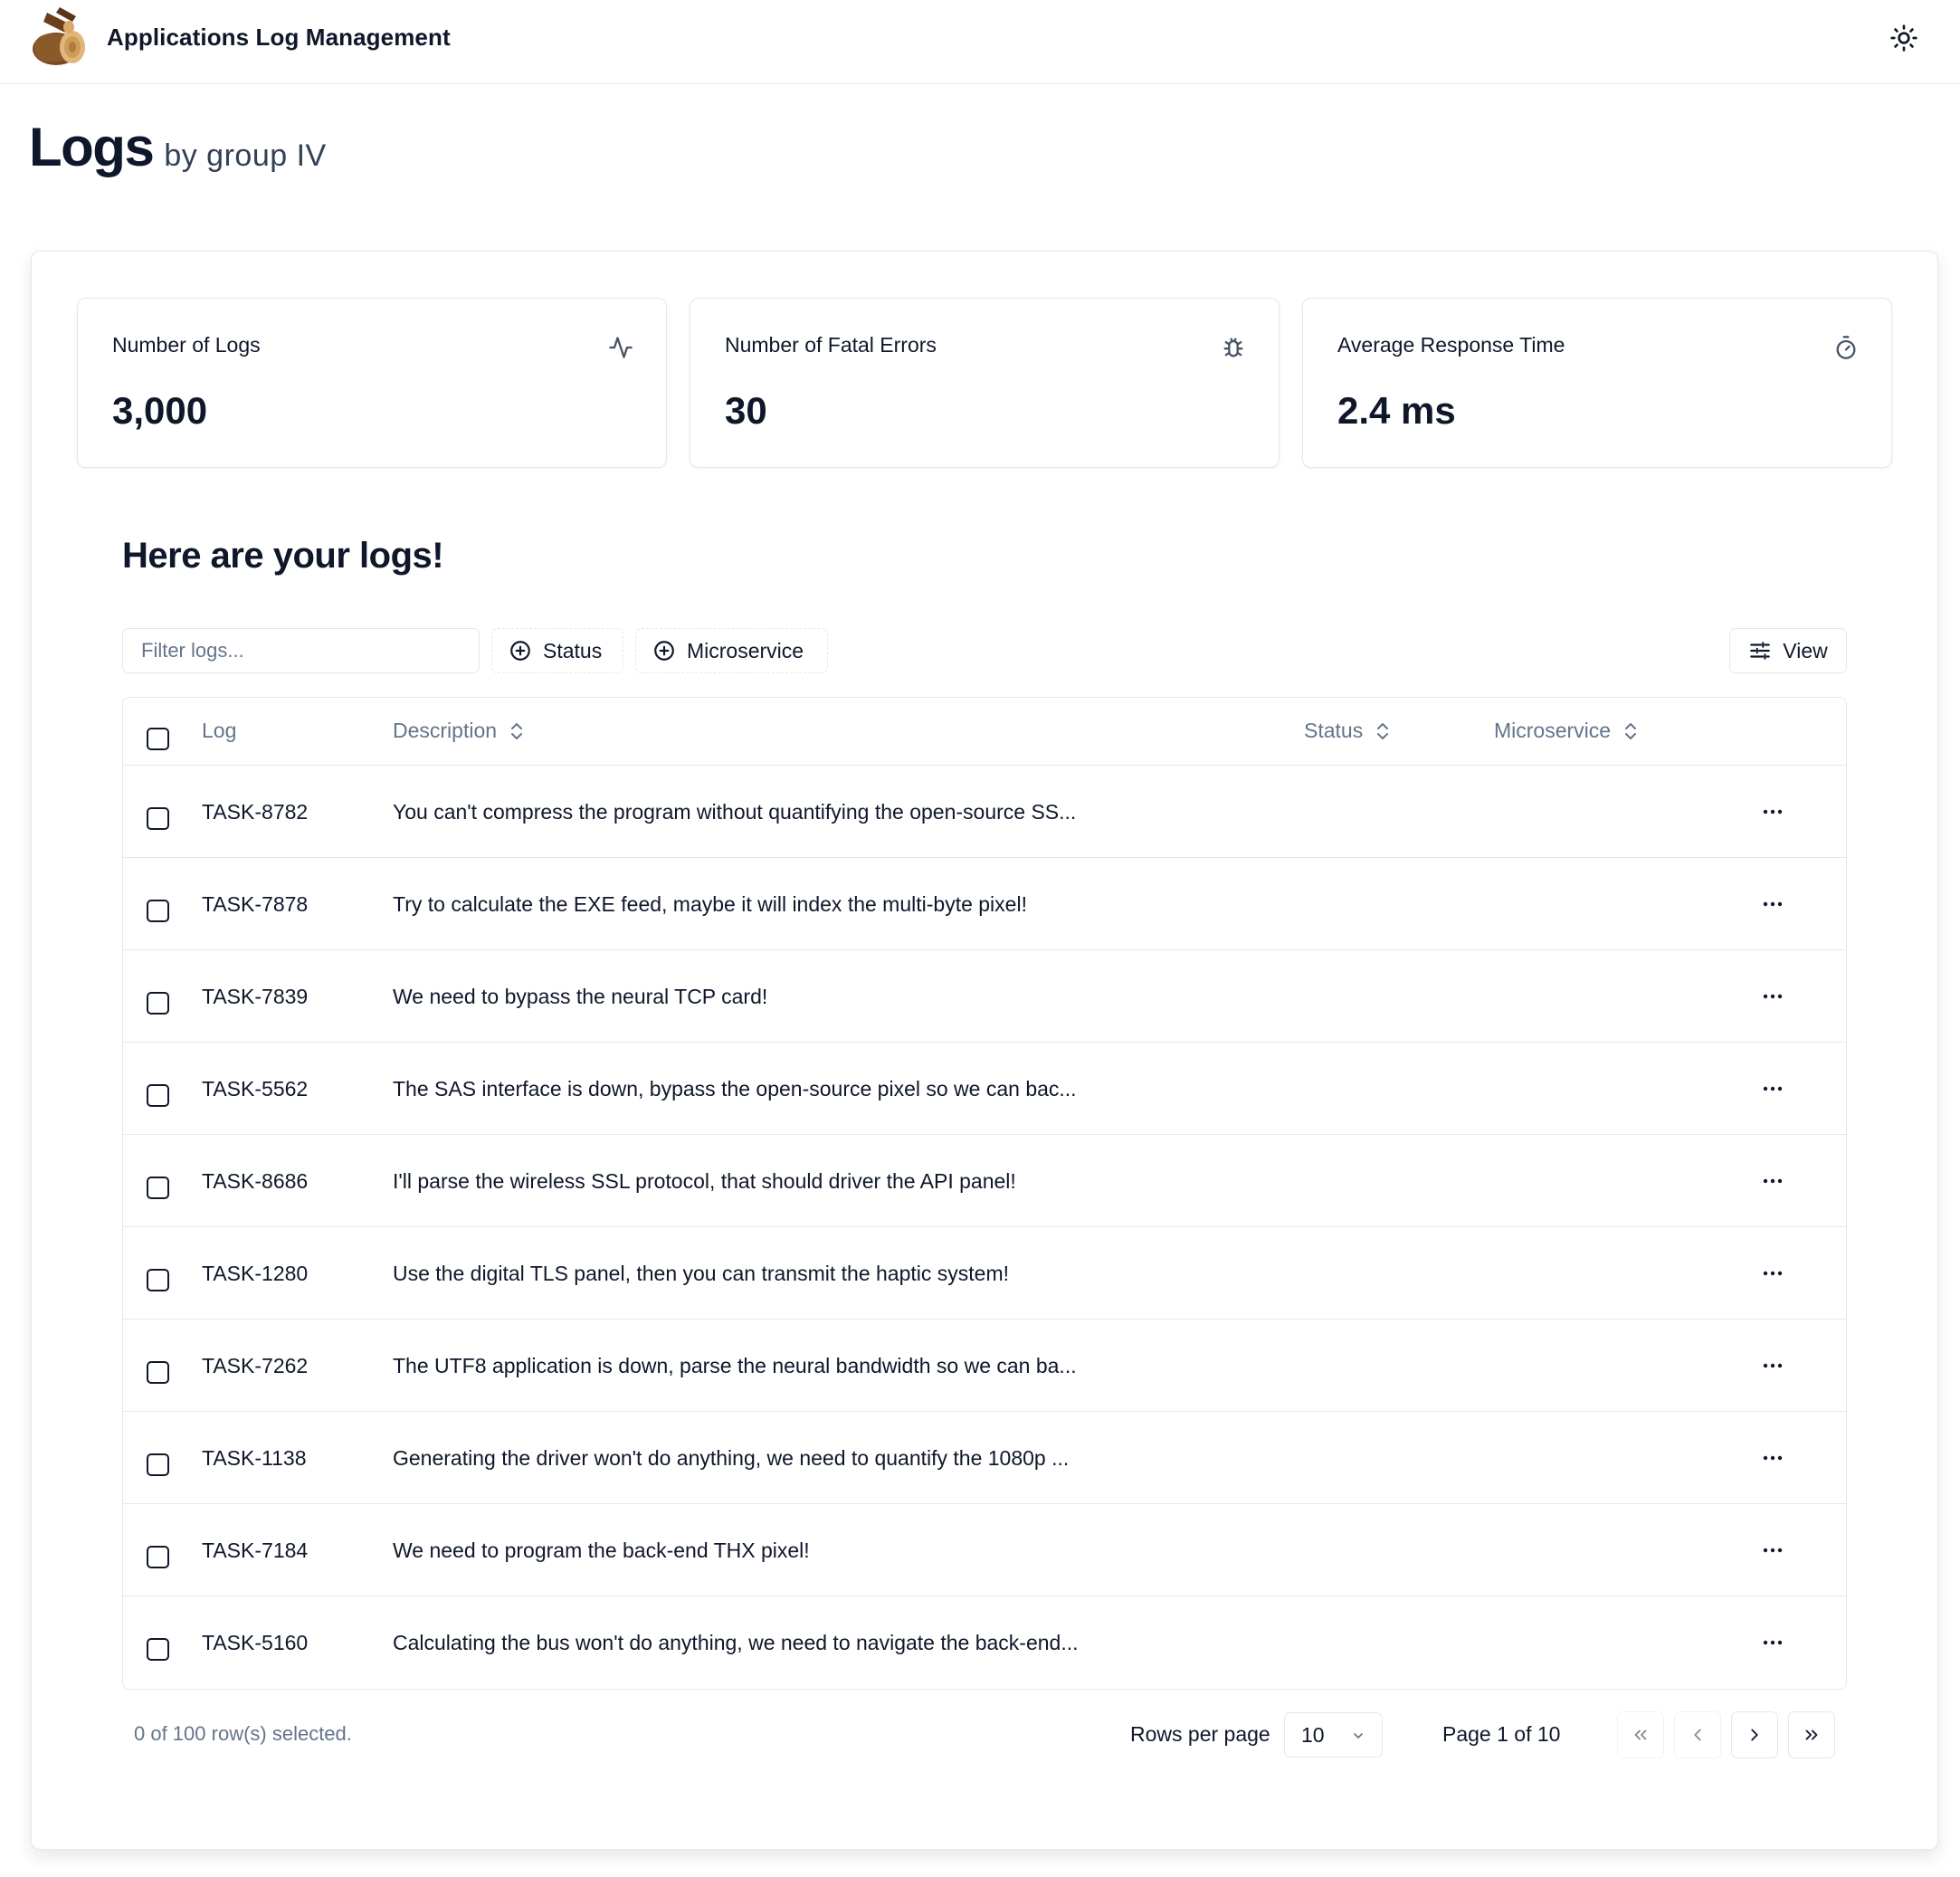 This screenshot has width=1960, height=1877. What do you see at coordinates (256, 1181) in the screenshot?
I see `log-id: TASK-8686` at bounding box center [256, 1181].